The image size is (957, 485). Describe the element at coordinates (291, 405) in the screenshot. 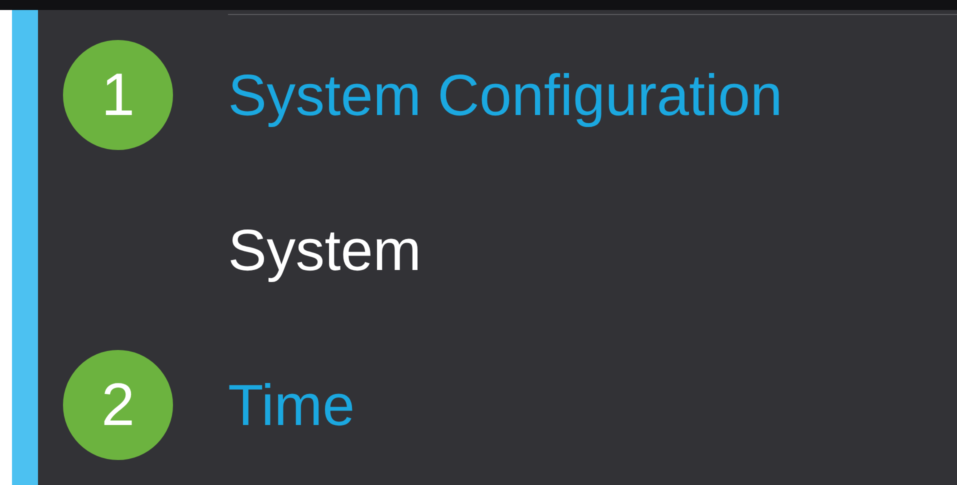

I see `section-title: Time` at that location.